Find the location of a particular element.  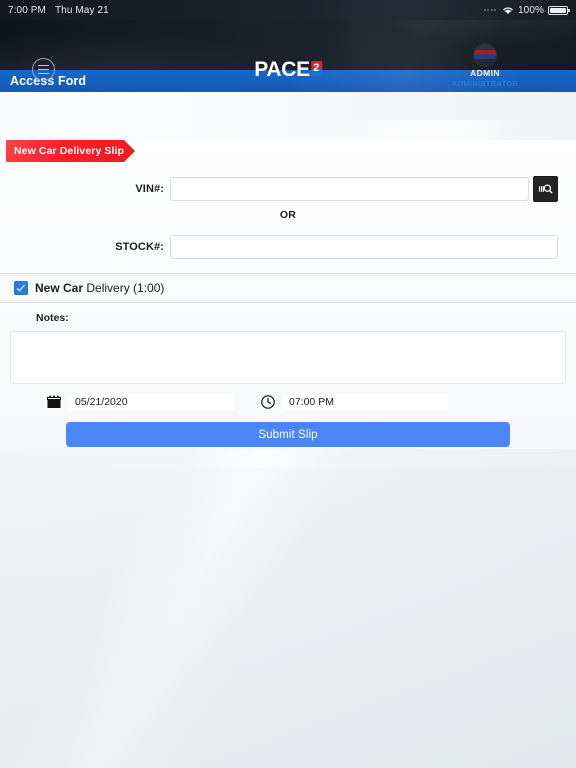

date-input is located at coordinates (151, 402).